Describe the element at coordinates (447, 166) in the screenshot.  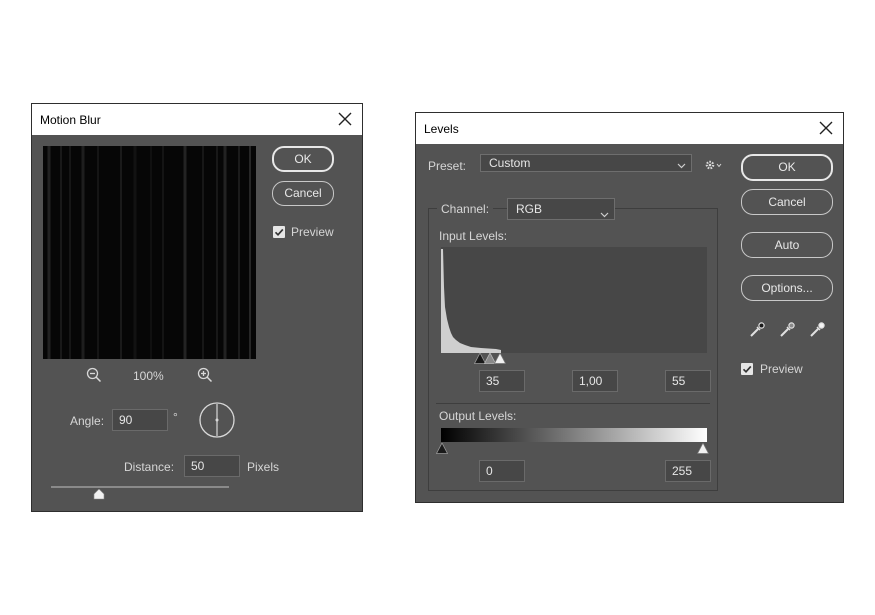
I see `preset-label: Preset:` at that location.